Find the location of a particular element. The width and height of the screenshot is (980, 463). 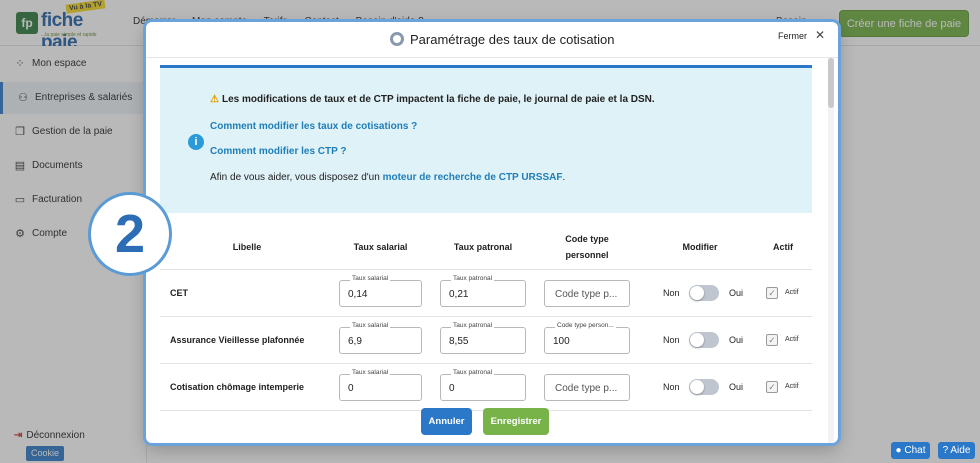

chat-icon: ● is located at coordinates (898, 450).